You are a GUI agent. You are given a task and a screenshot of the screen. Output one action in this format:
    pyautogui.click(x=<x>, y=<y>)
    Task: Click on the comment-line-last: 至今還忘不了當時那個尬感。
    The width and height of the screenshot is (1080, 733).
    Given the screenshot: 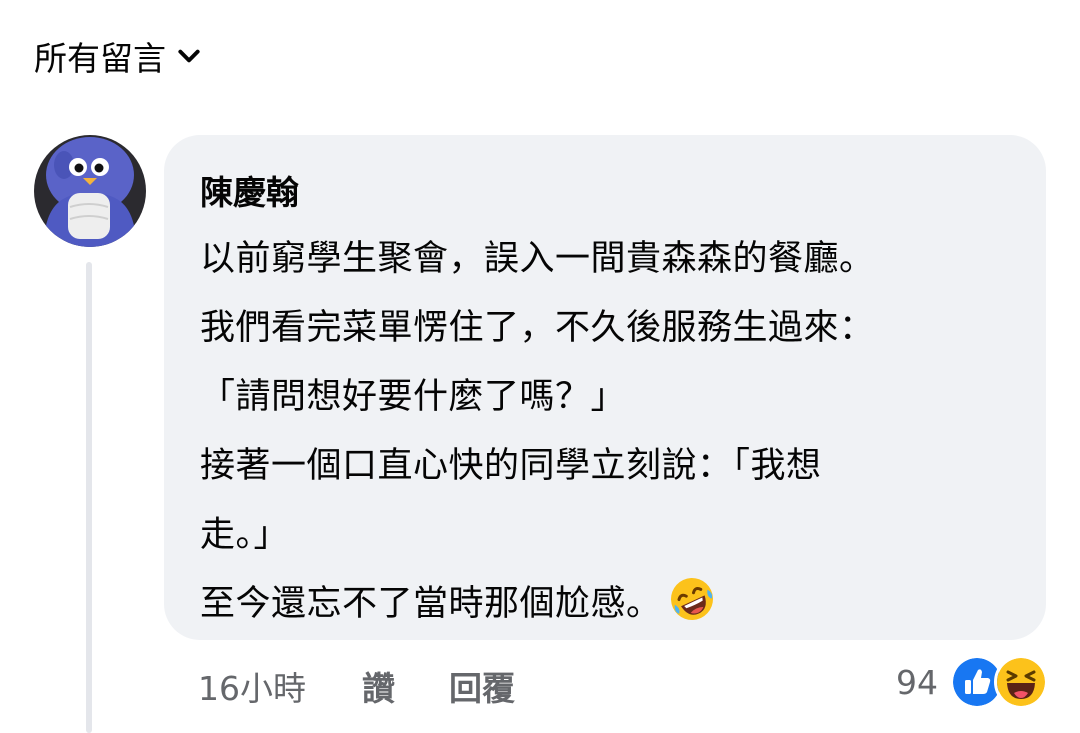 What is the action you would take?
    pyautogui.click(x=623, y=604)
    